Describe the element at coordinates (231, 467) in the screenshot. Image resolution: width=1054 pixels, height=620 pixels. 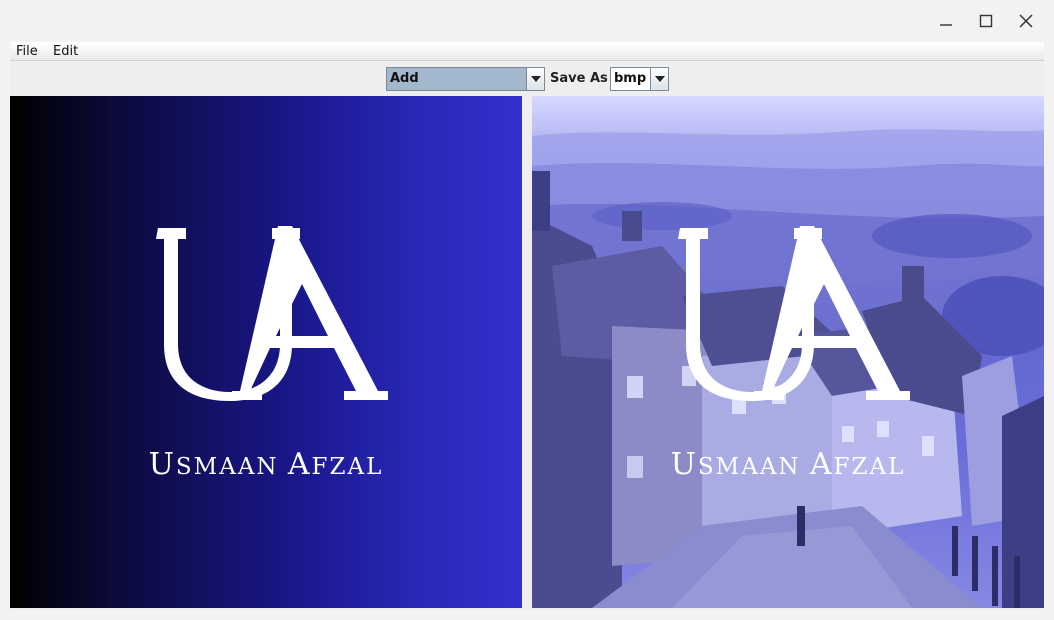
I see `logo-name-rest-first: SMAAN` at that location.